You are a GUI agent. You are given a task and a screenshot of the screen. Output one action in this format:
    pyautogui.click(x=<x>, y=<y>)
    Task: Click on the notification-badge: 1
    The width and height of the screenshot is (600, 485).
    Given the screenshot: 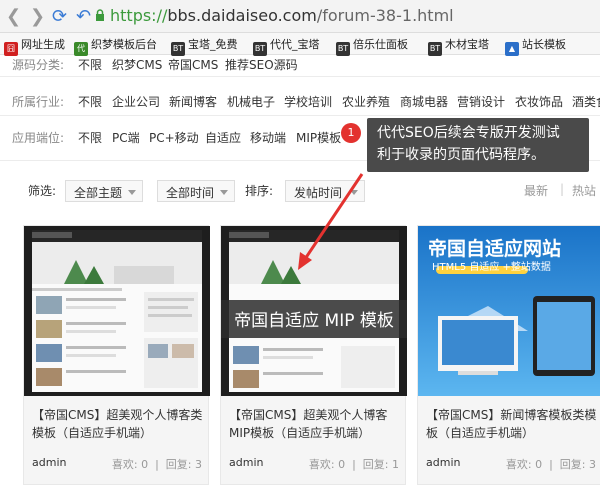 What is the action you would take?
    pyautogui.click(x=351, y=133)
    